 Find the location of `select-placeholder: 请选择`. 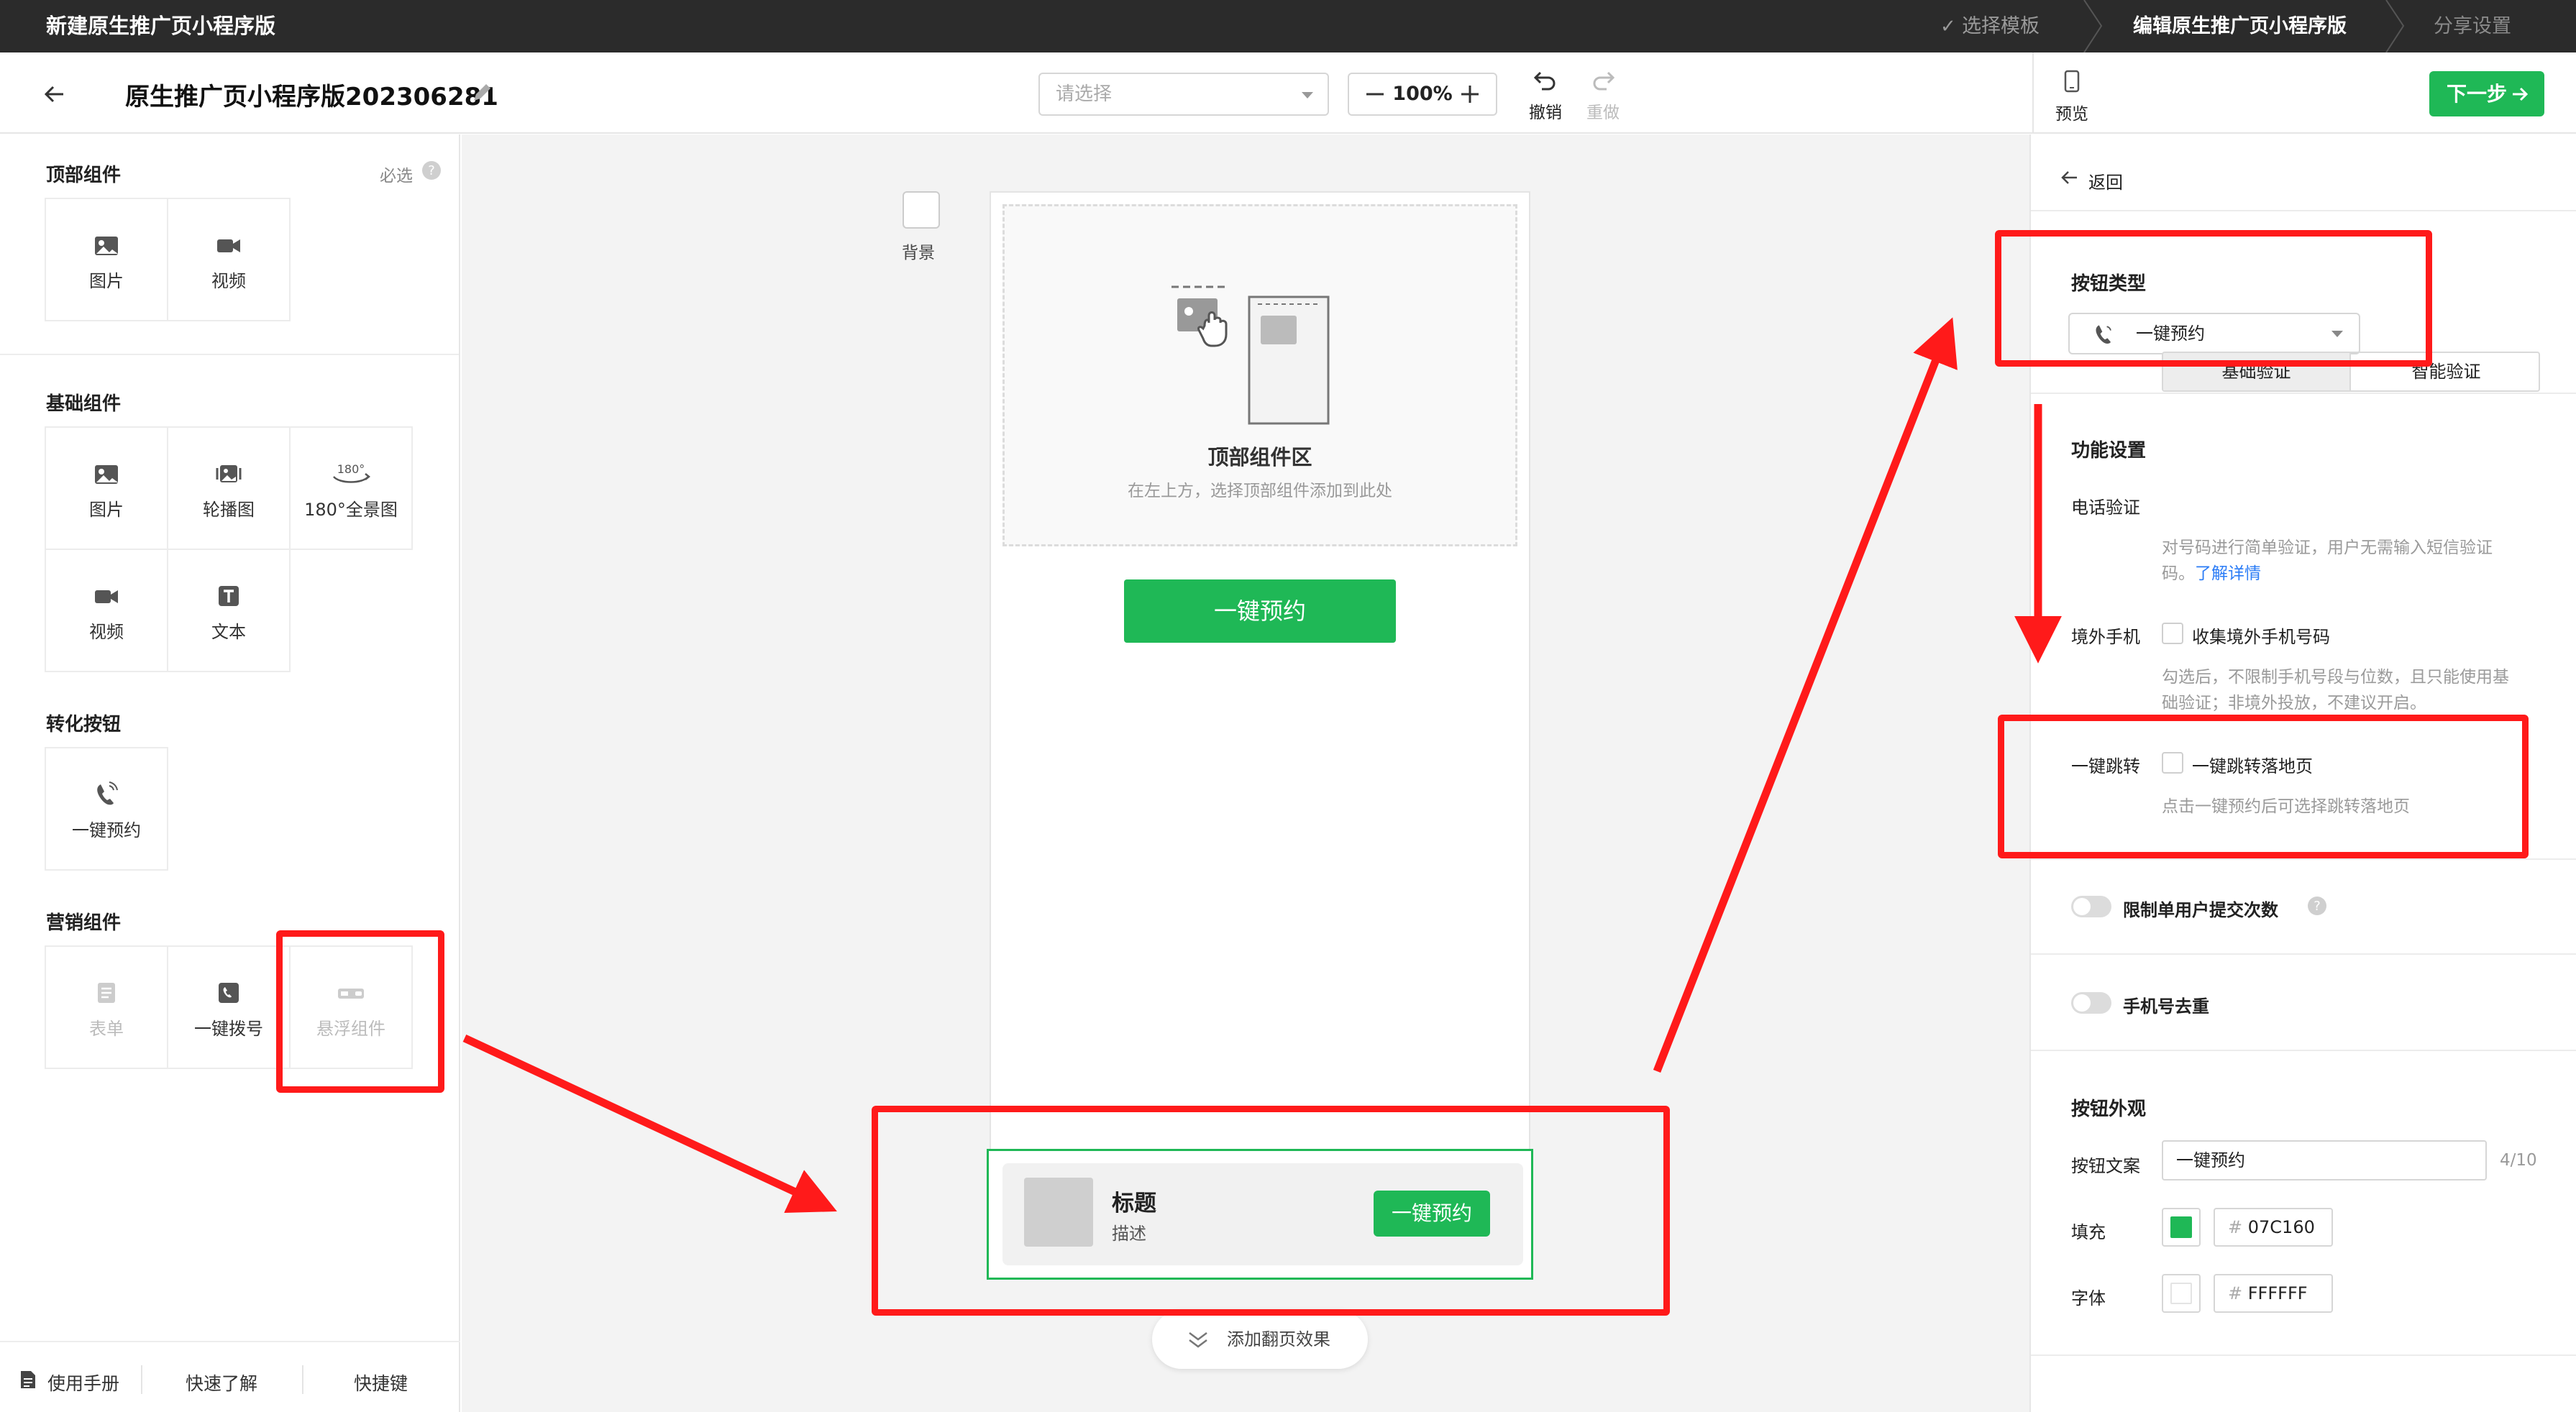

select-placeholder: 请选择 is located at coordinates (1084, 94).